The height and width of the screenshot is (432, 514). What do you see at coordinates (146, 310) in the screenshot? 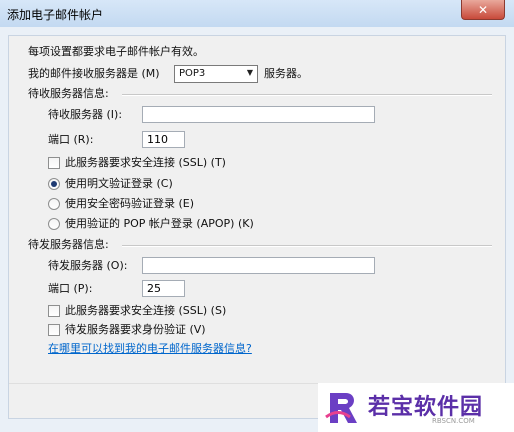
I see `outgoing-ssl-label: 此服务器要求安全连接 (SSL) (S)` at bounding box center [146, 310].